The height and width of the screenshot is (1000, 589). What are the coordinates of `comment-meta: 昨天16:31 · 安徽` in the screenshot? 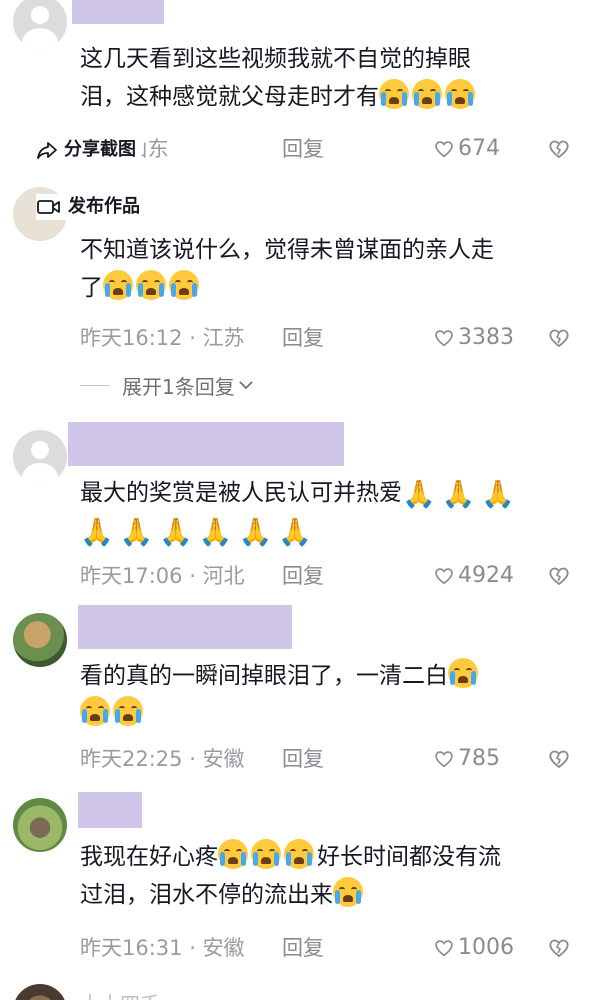 It's located at (162, 948).